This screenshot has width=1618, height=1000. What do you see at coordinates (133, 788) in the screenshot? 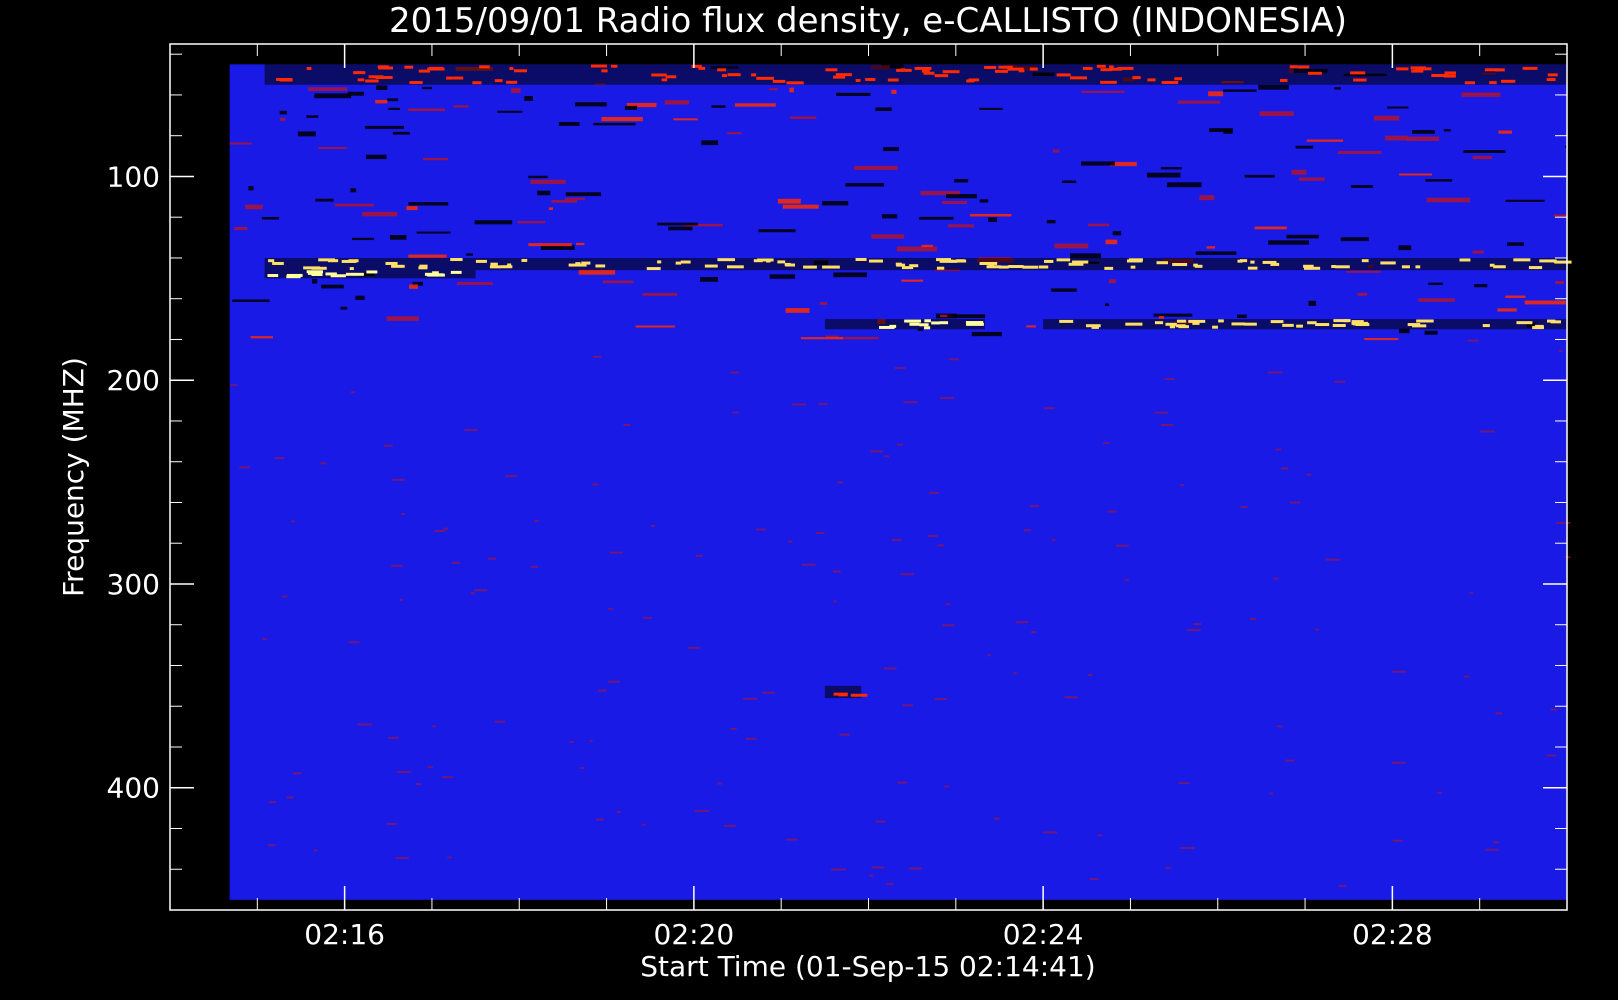
I see `y-tick-label: 400` at bounding box center [133, 788].